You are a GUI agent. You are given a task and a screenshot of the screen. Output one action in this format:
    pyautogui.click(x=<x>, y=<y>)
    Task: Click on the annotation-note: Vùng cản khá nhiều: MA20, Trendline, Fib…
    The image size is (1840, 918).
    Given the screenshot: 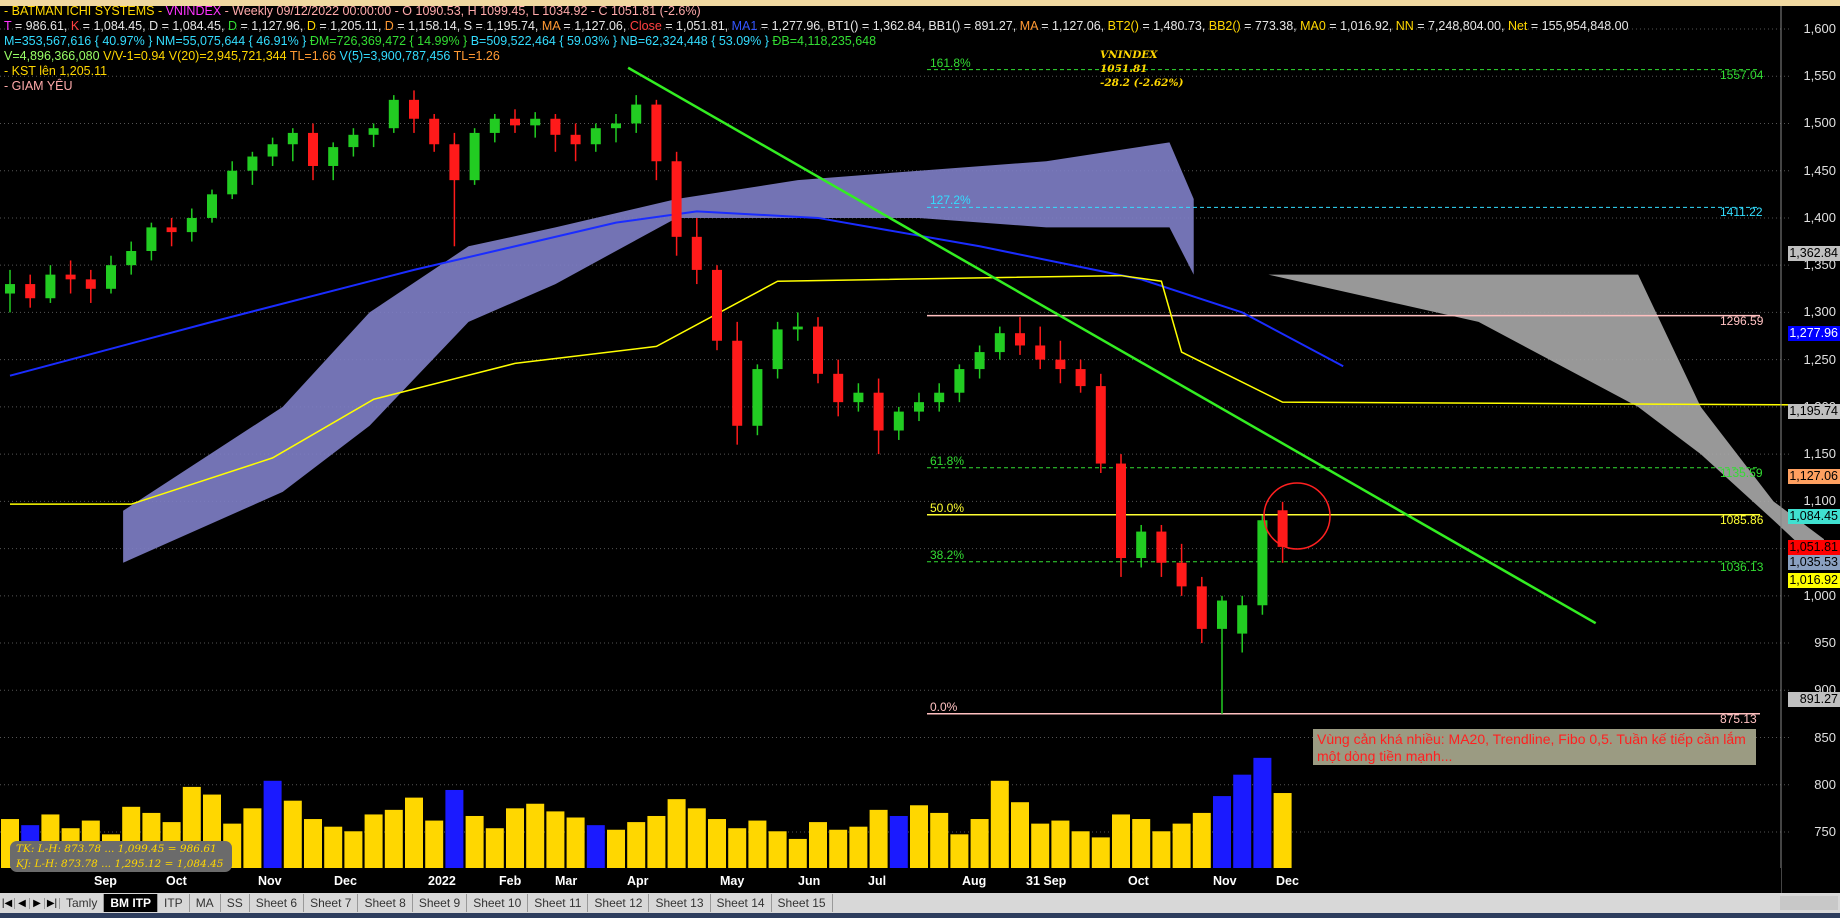 What is the action you would take?
    pyautogui.click(x=1534, y=747)
    